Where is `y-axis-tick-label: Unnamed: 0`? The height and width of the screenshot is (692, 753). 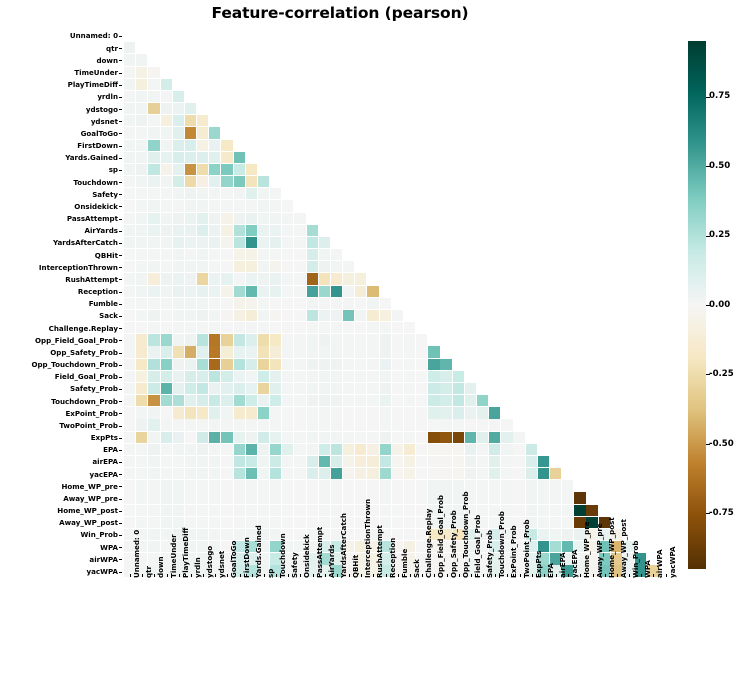
y-axis-tick-label: Unnamed: 0 is located at coordinates (93, 36).